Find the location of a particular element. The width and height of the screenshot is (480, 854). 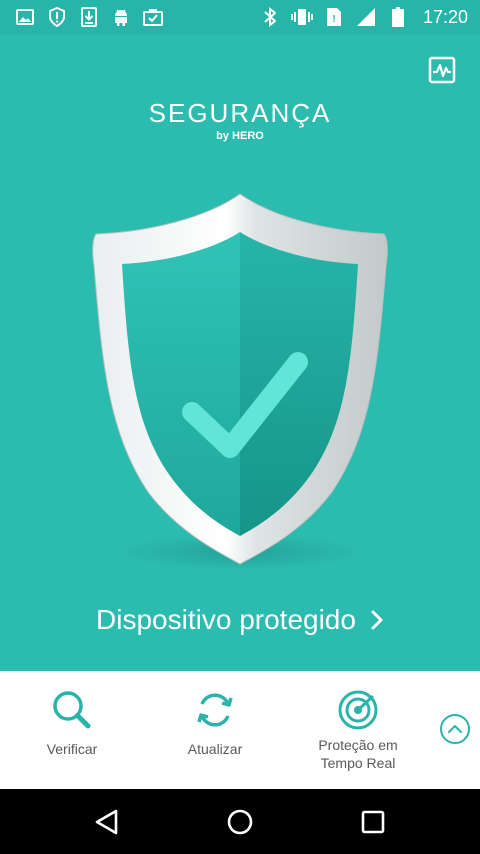

download-icon is located at coordinates (89, 17).